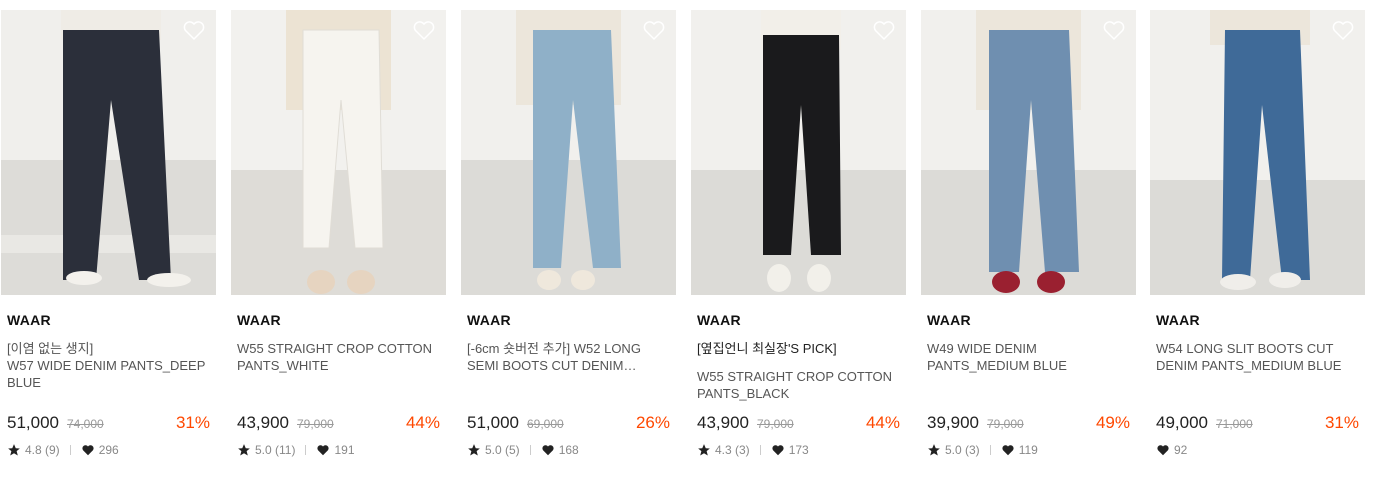  What do you see at coordinates (568, 450) in the screenshot?
I see `meta-row: 5.0 (5) 168` at bounding box center [568, 450].